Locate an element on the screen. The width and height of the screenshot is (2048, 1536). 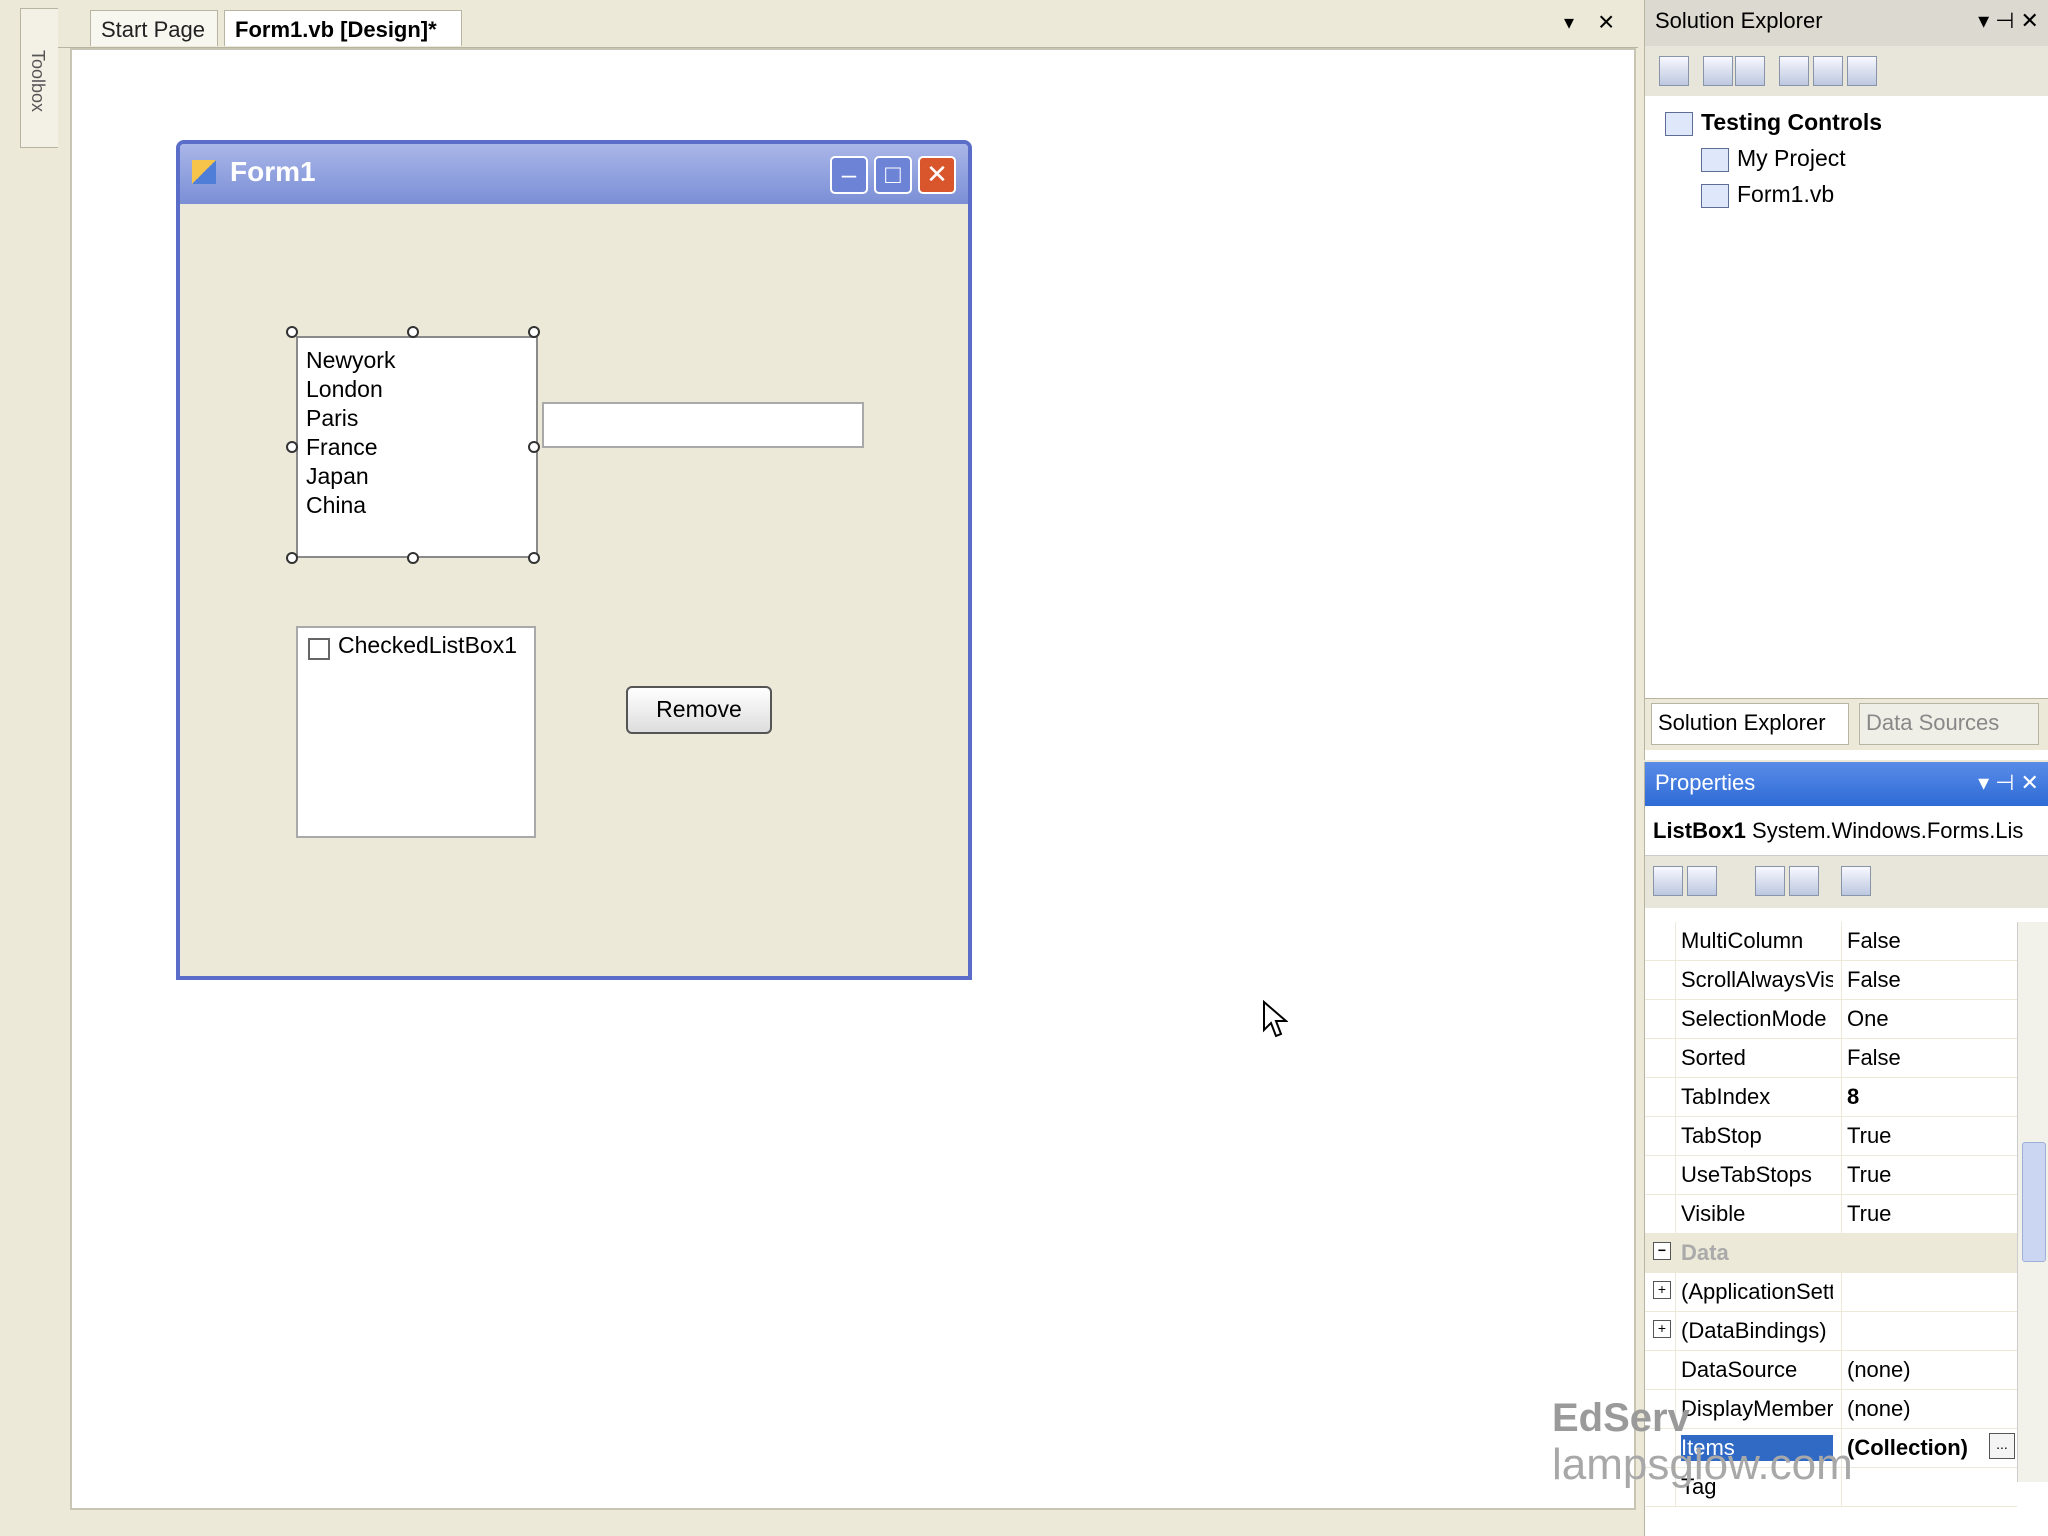
toolbox-label: Toolbox is located at coordinates (38, 81).